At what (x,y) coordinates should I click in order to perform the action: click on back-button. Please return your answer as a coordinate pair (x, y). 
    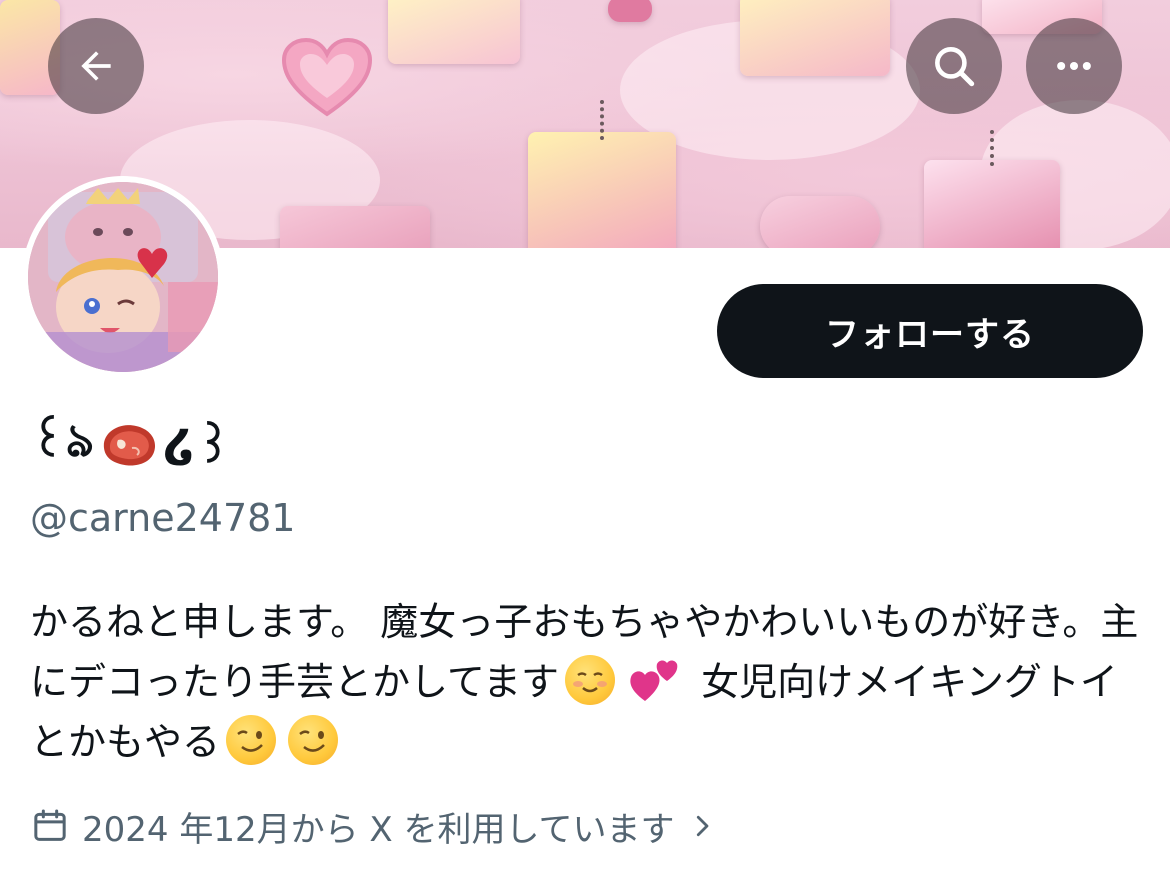
    Looking at the image, I should click on (96, 66).